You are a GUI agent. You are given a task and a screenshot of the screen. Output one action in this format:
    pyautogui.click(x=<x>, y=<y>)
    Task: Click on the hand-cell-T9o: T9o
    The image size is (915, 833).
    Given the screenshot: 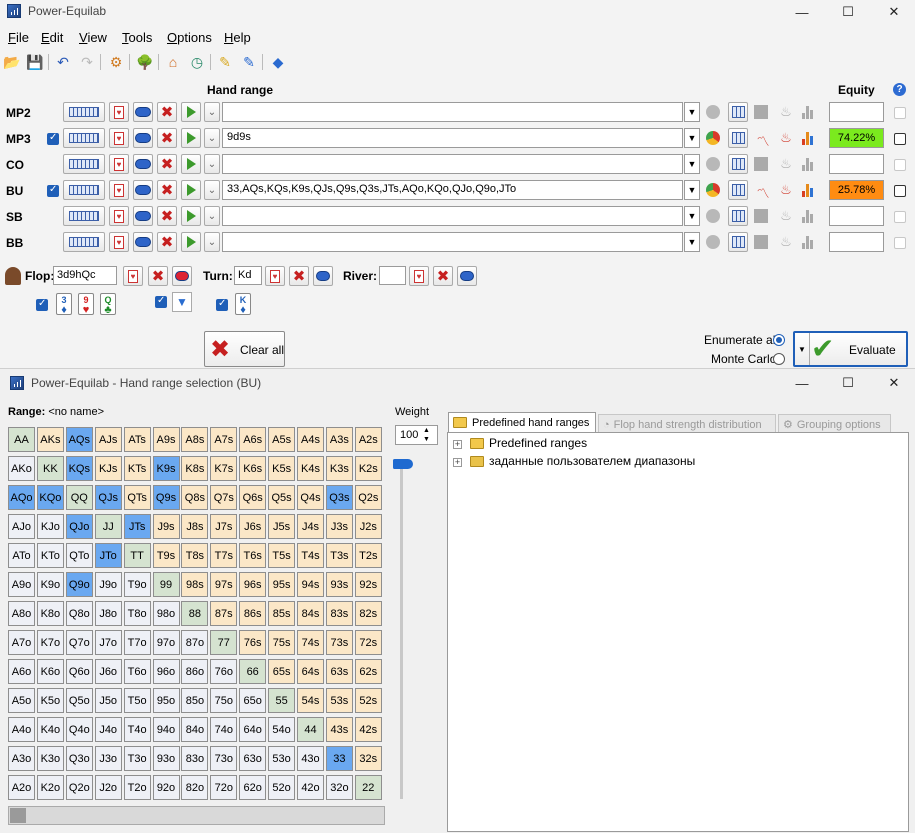 What is the action you would take?
    pyautogui.click(x=137, y=584)
    